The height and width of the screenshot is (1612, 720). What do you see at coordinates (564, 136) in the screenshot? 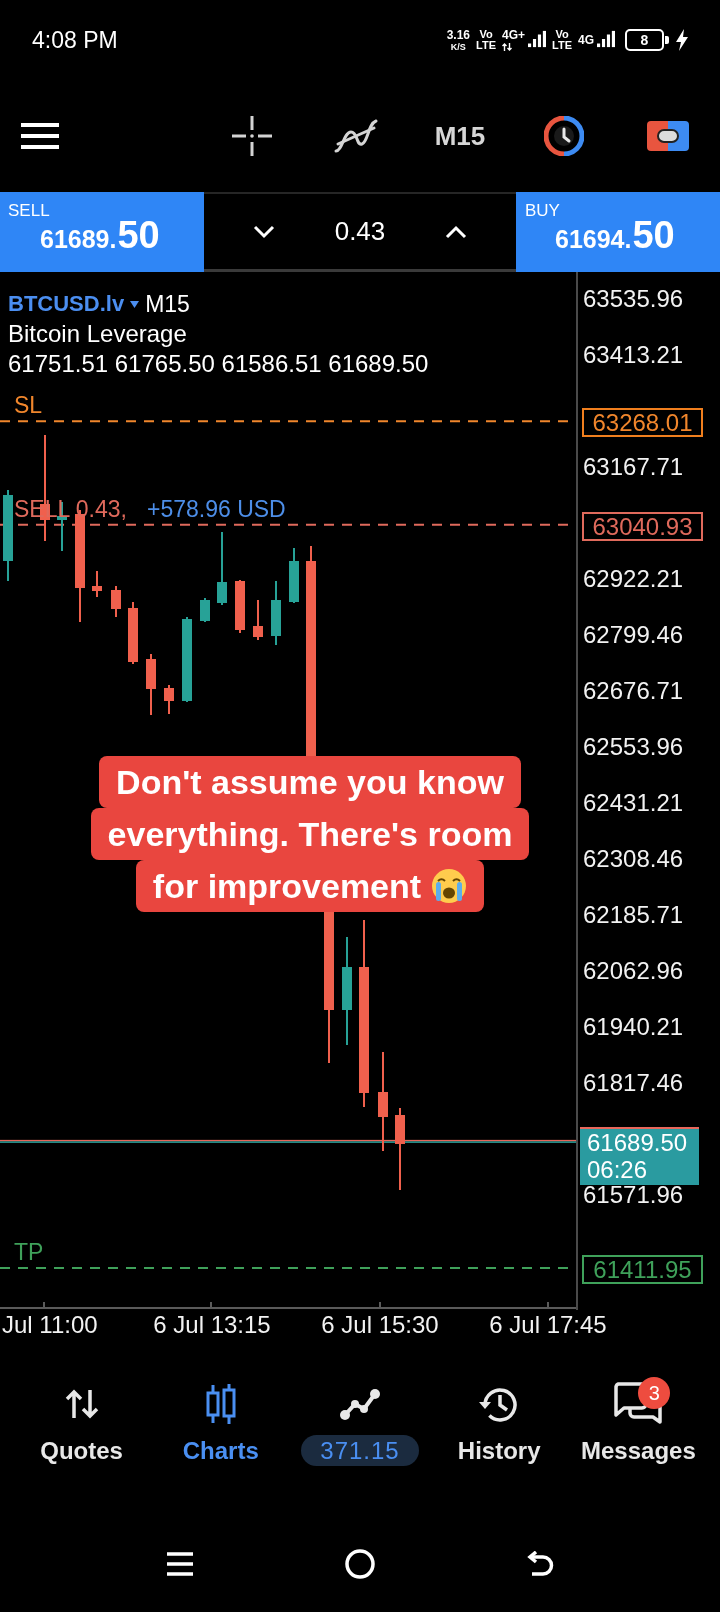
I see `clock-icon` at bounding box center [564, 136].